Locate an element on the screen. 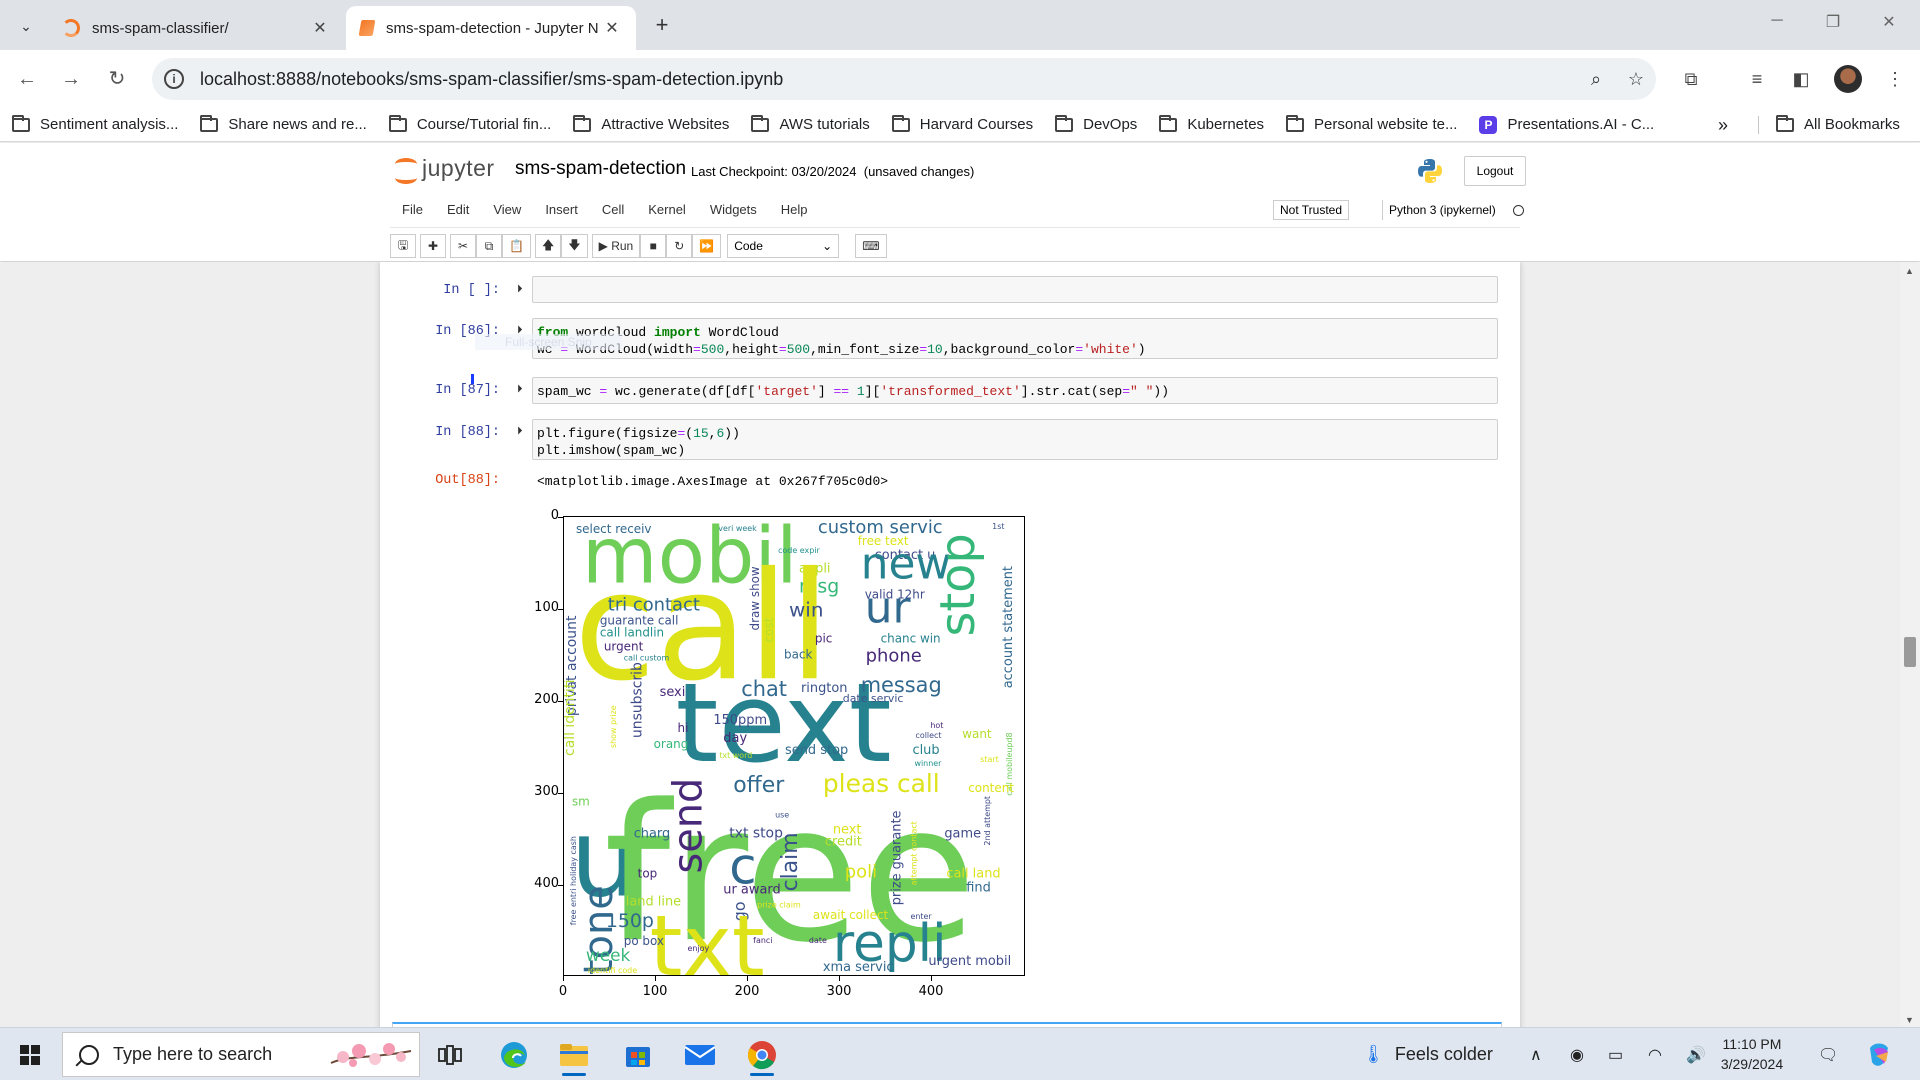 This screenshot has height=1080, width=1920. taskbar-search-input: Type here to search is located at coordinates (241, 1054).